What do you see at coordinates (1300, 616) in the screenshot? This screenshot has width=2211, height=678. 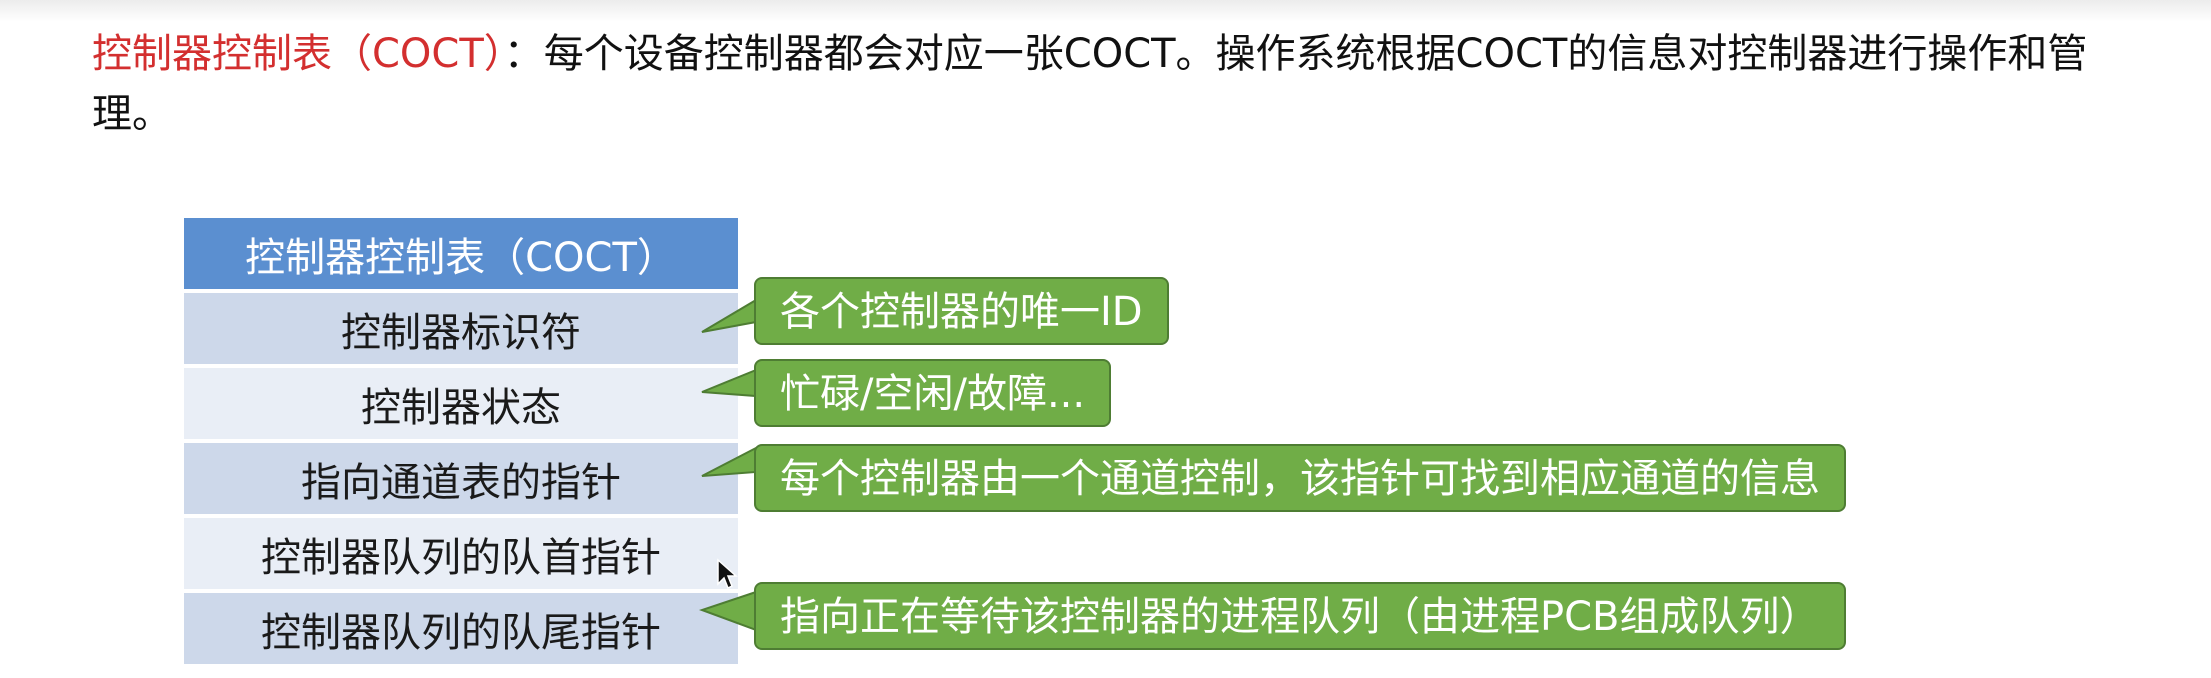 I see `callout-process-queue: 指向正在等待该控制器的进程队列（由进程PCB组成队列）` at bounding box center [1300, 616].